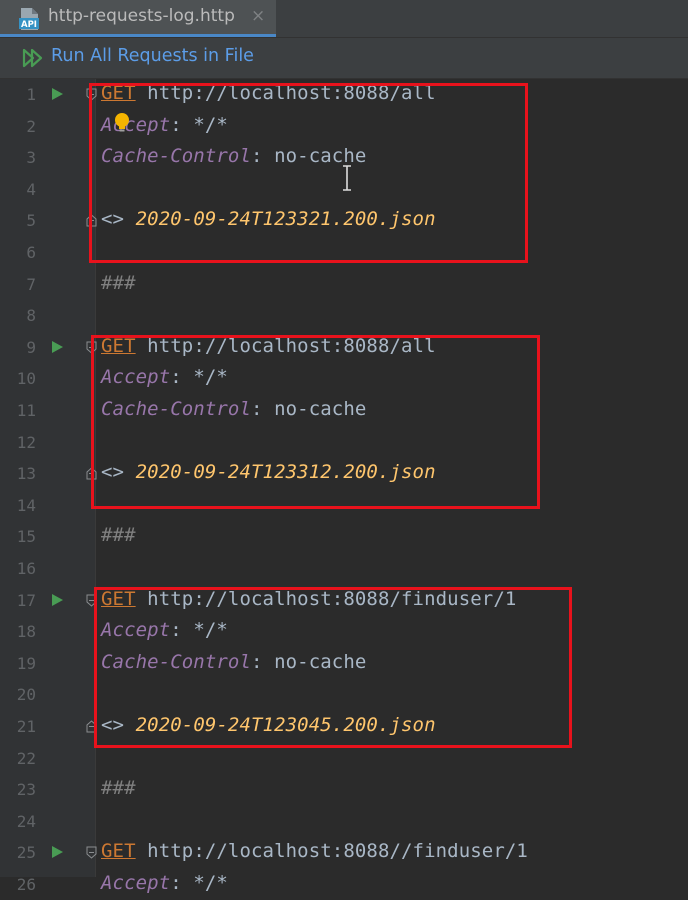 This screenshot has width=688, height=900. Describe the element at coordinates (31, 284) in the screenshot. I see `line-number: 7` at that location.